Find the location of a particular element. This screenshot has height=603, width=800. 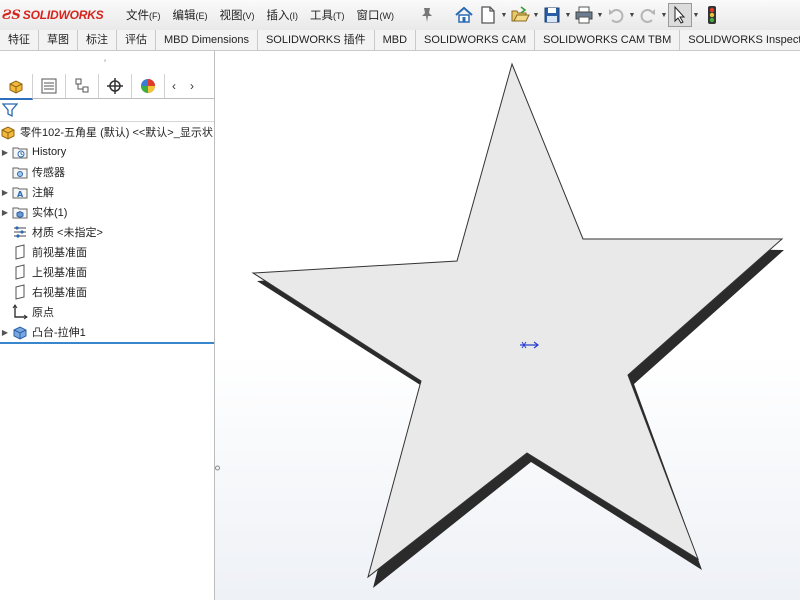

save-dropdown-icon: ▼ is located at coordinates (568, 15).